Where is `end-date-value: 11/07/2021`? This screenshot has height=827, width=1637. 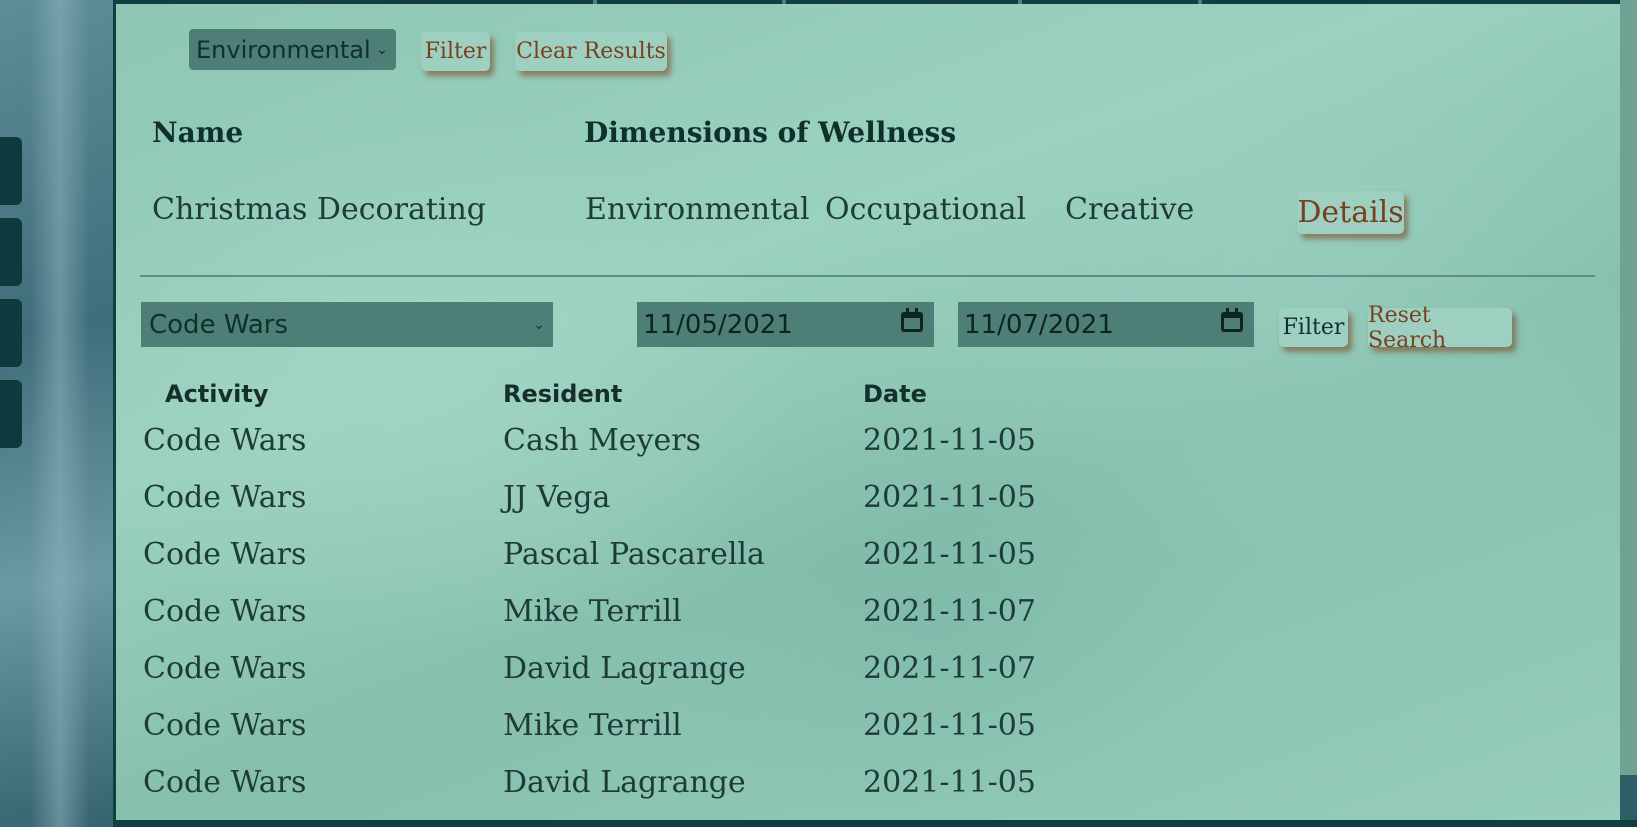 end-date-value: 11/07/2021 is located at coordinates (1039, 324).